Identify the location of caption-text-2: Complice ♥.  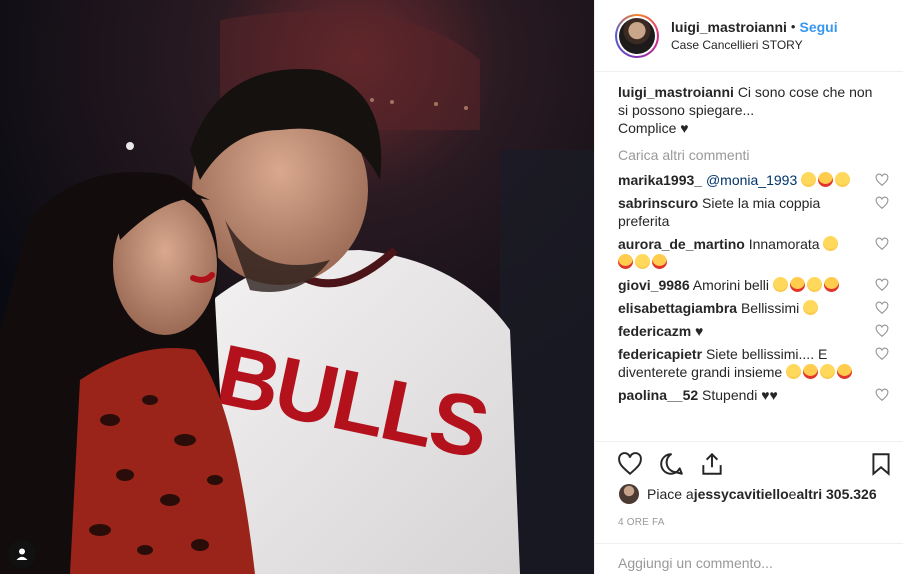
(653, 128).